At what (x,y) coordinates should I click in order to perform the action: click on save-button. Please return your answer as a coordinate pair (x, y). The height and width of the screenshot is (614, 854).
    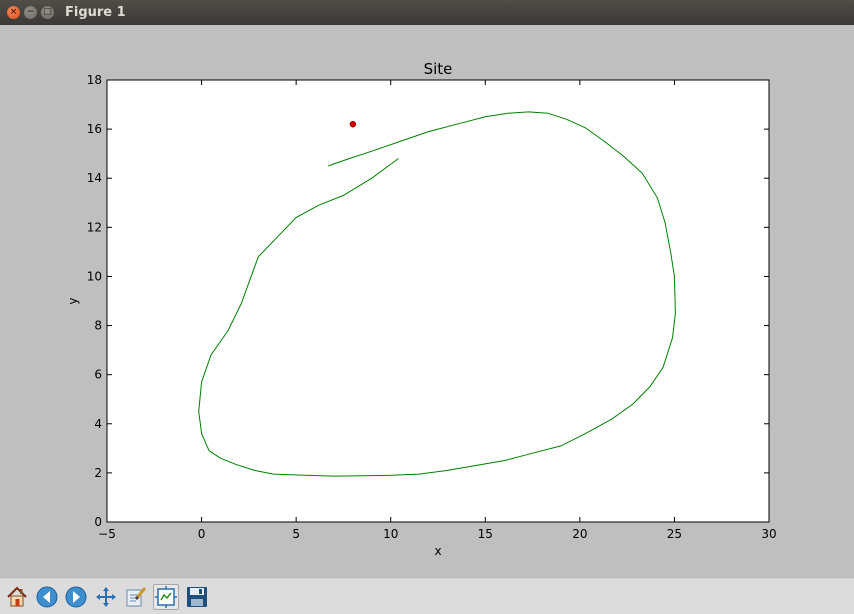
    Looking at the image, I should click on (197, 597).